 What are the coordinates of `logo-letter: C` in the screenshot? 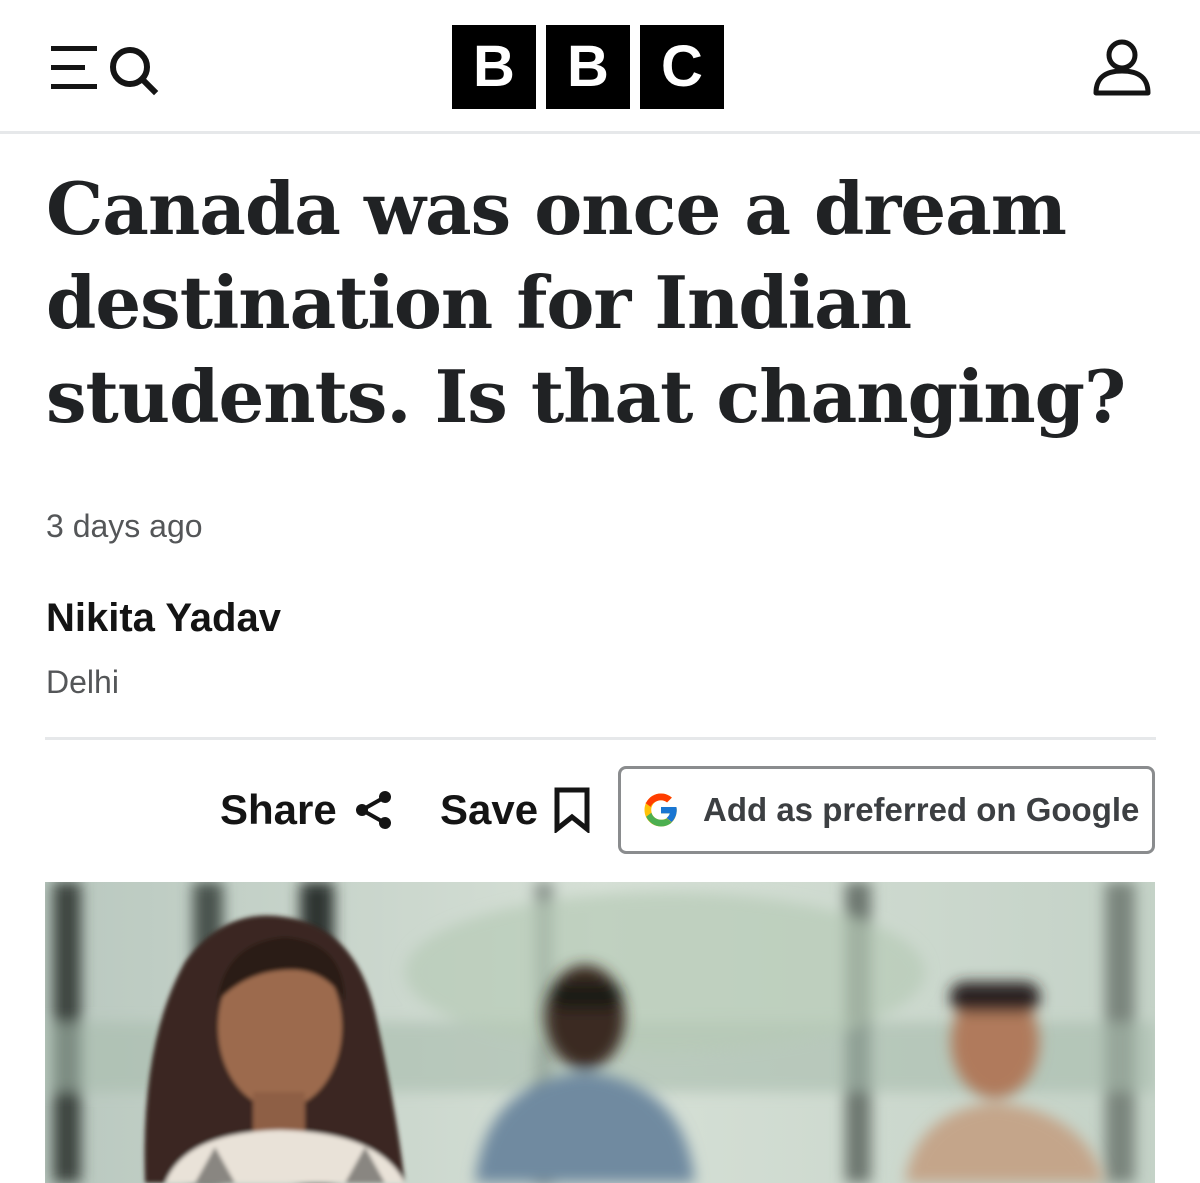 It's located at (682, 67).